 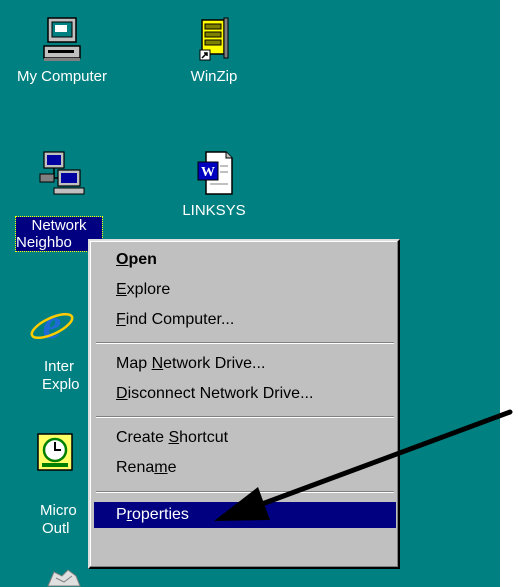 What do you see at coordinates (208, 172) in the screenshot?
I see `svg-text: W` at bounding box center [208, 172].